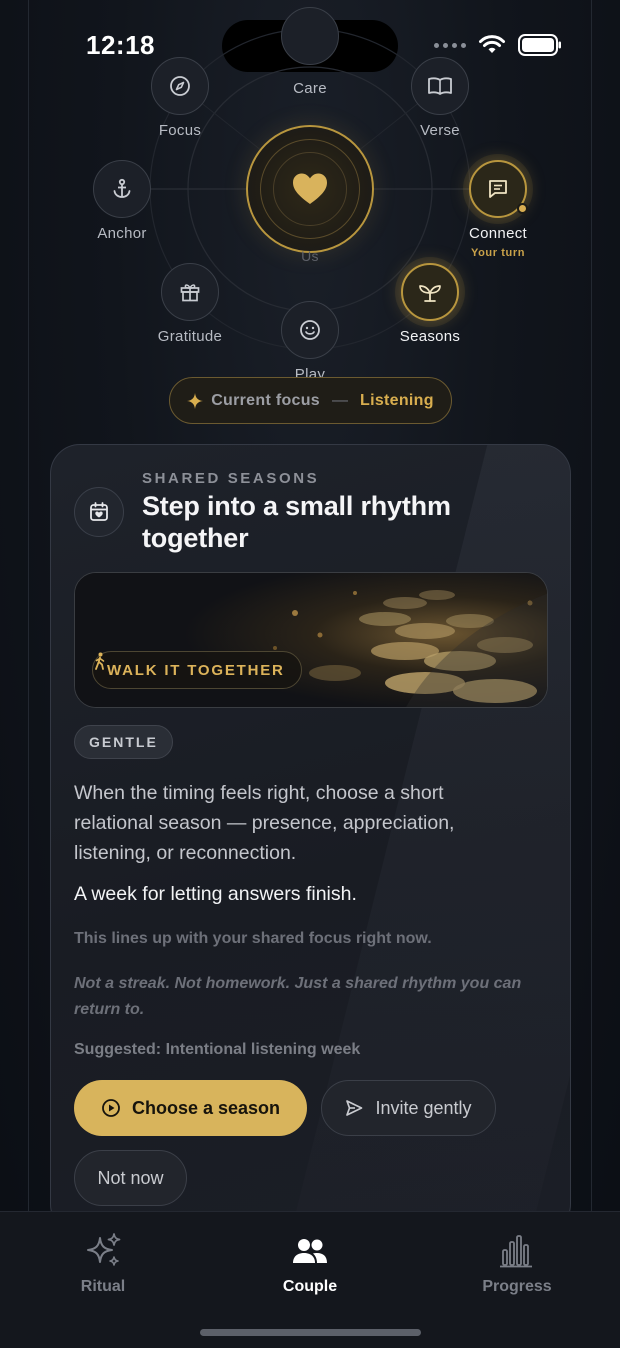 The image size is (620, 1348). Describe the element at coordinates (103, 1286) in the screenshot. I see `tab-ritual-label: Ritual` at that location.